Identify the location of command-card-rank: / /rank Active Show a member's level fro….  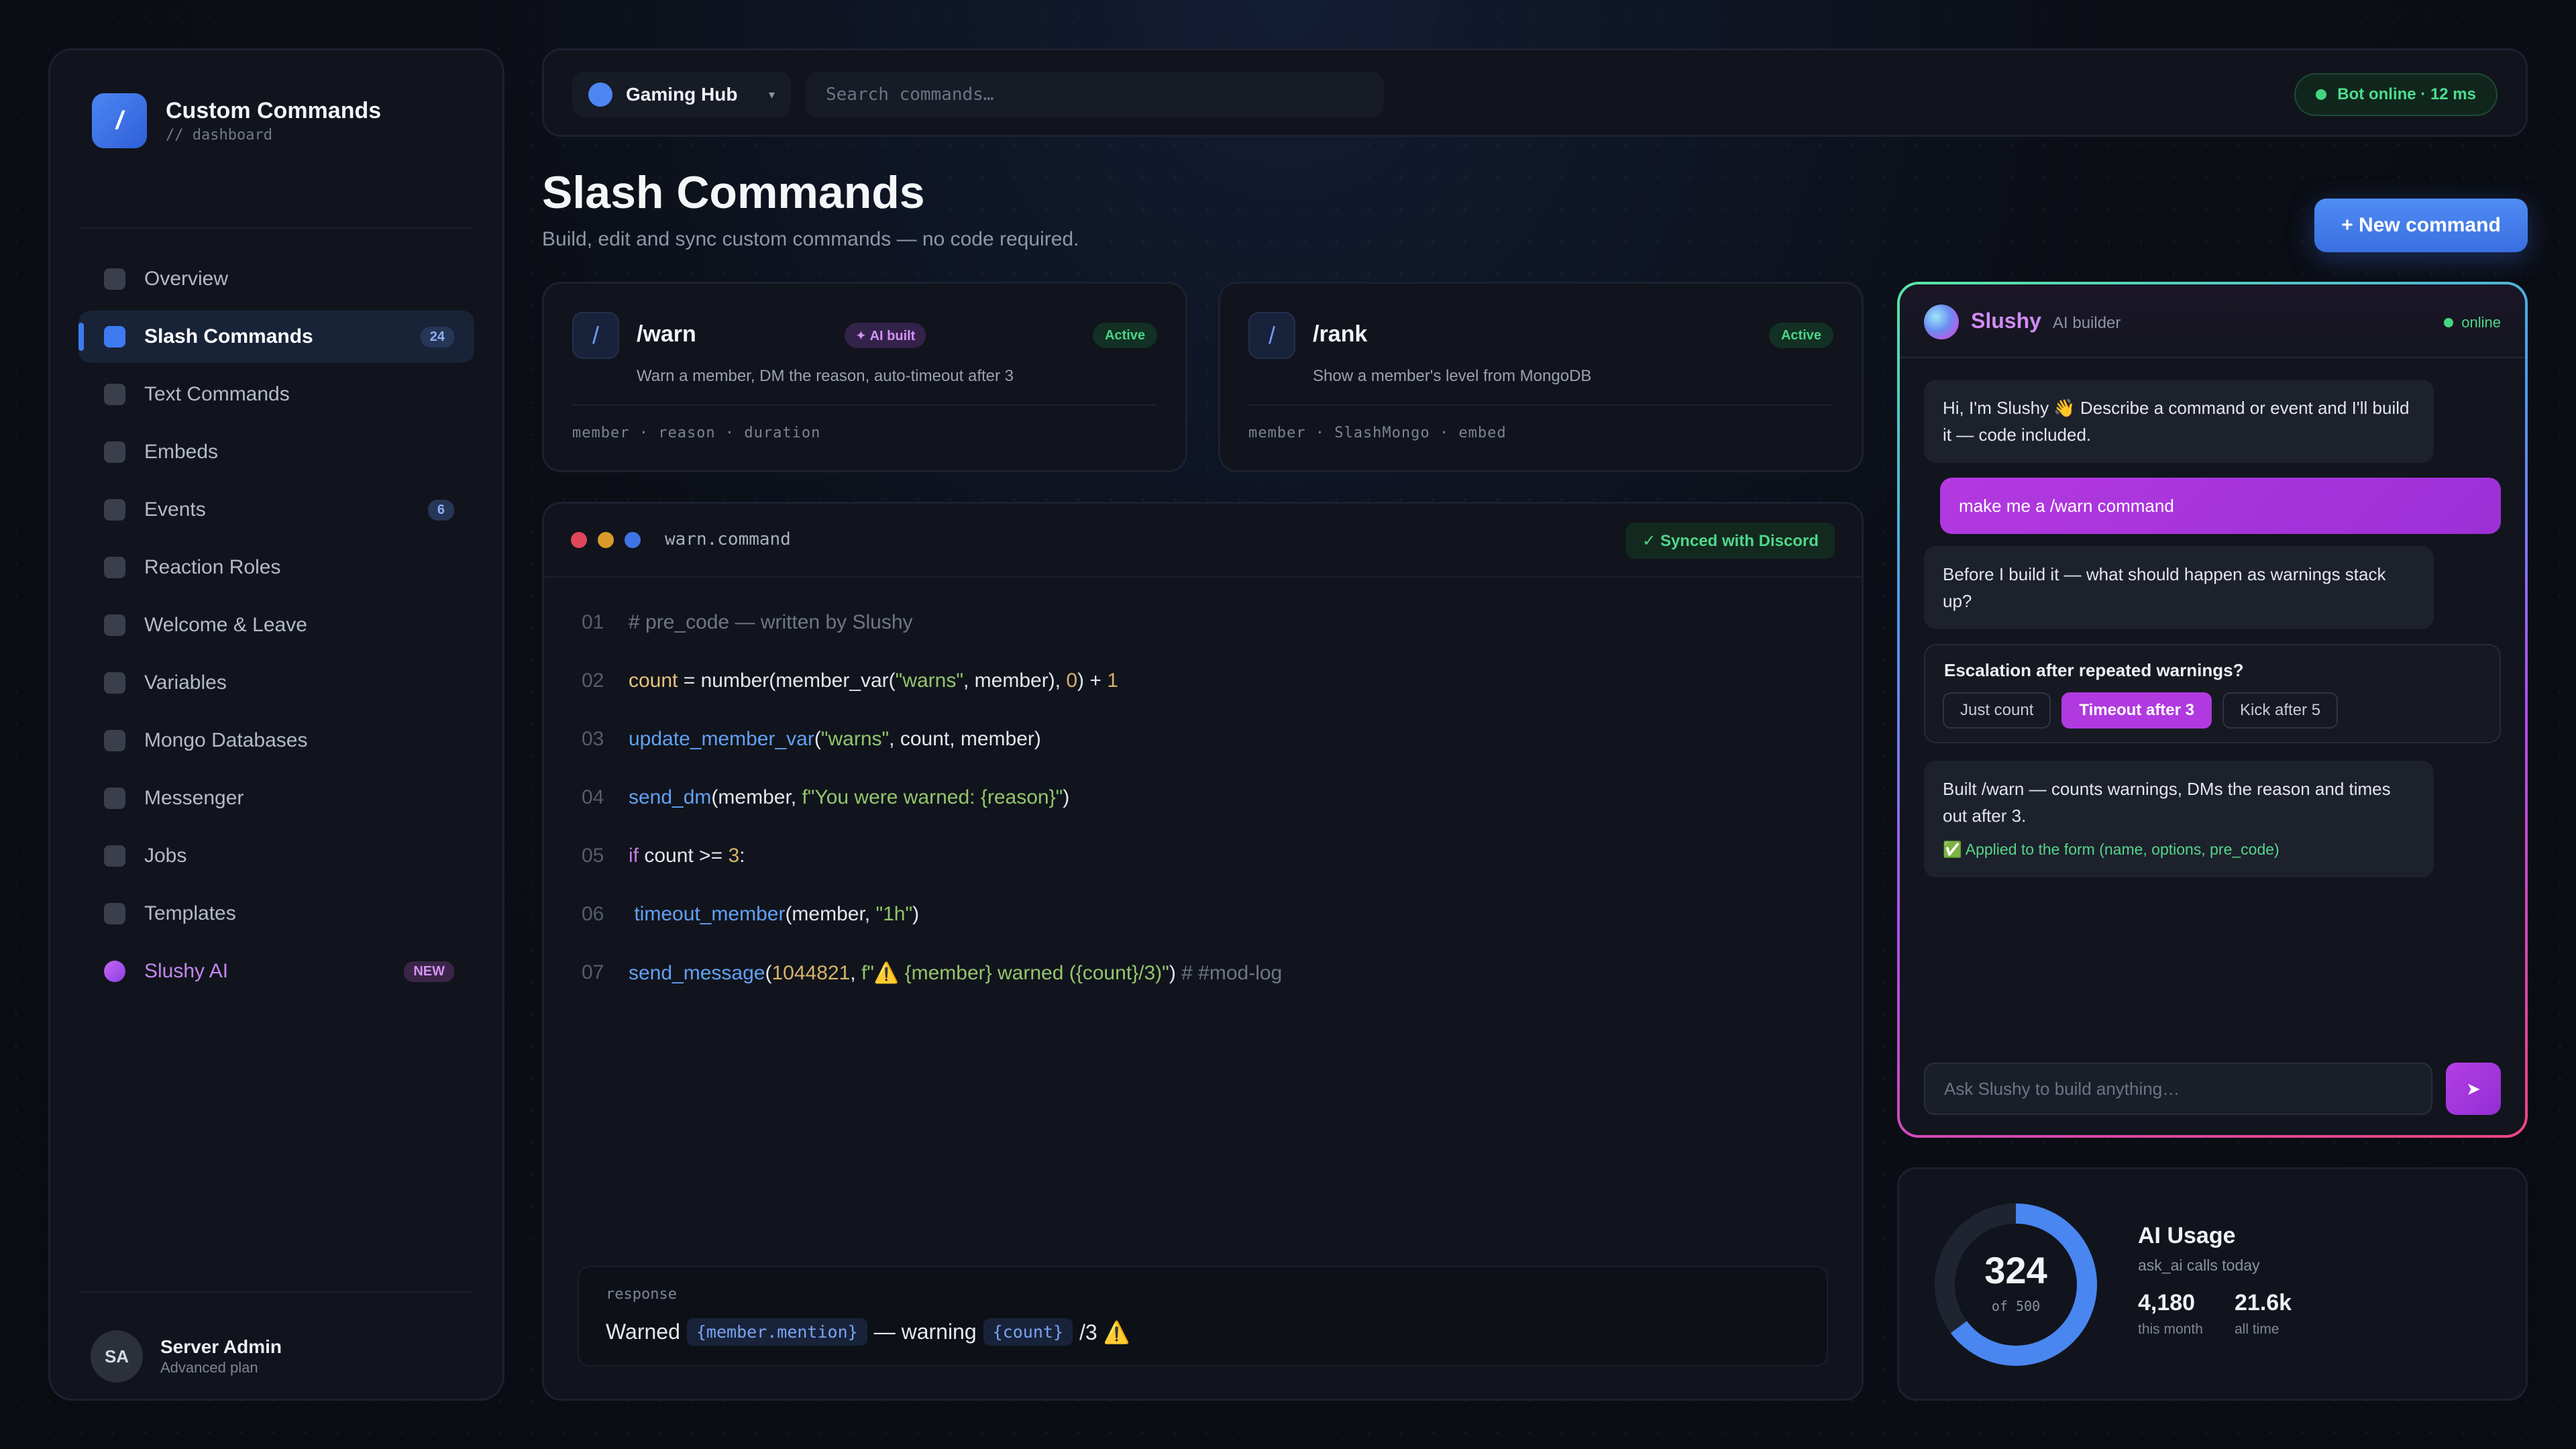
(1541, 377).